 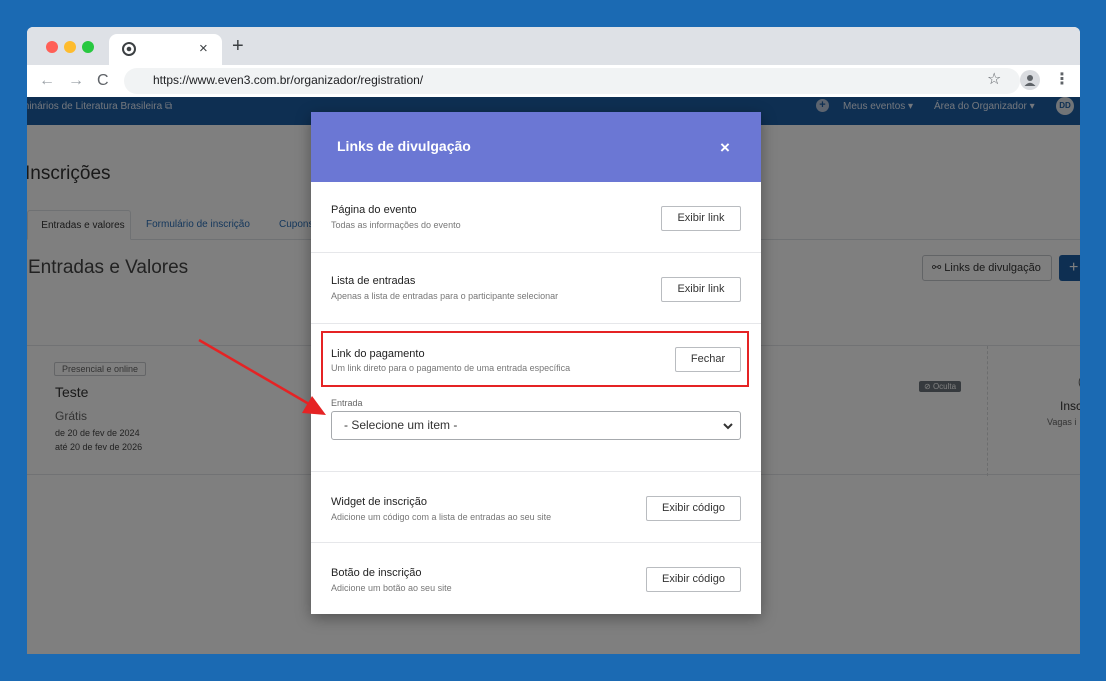 What do you see at coordinates (262, 376) in the screenshot?
I see `annotation-arrow` at bounding box center [262, 376].